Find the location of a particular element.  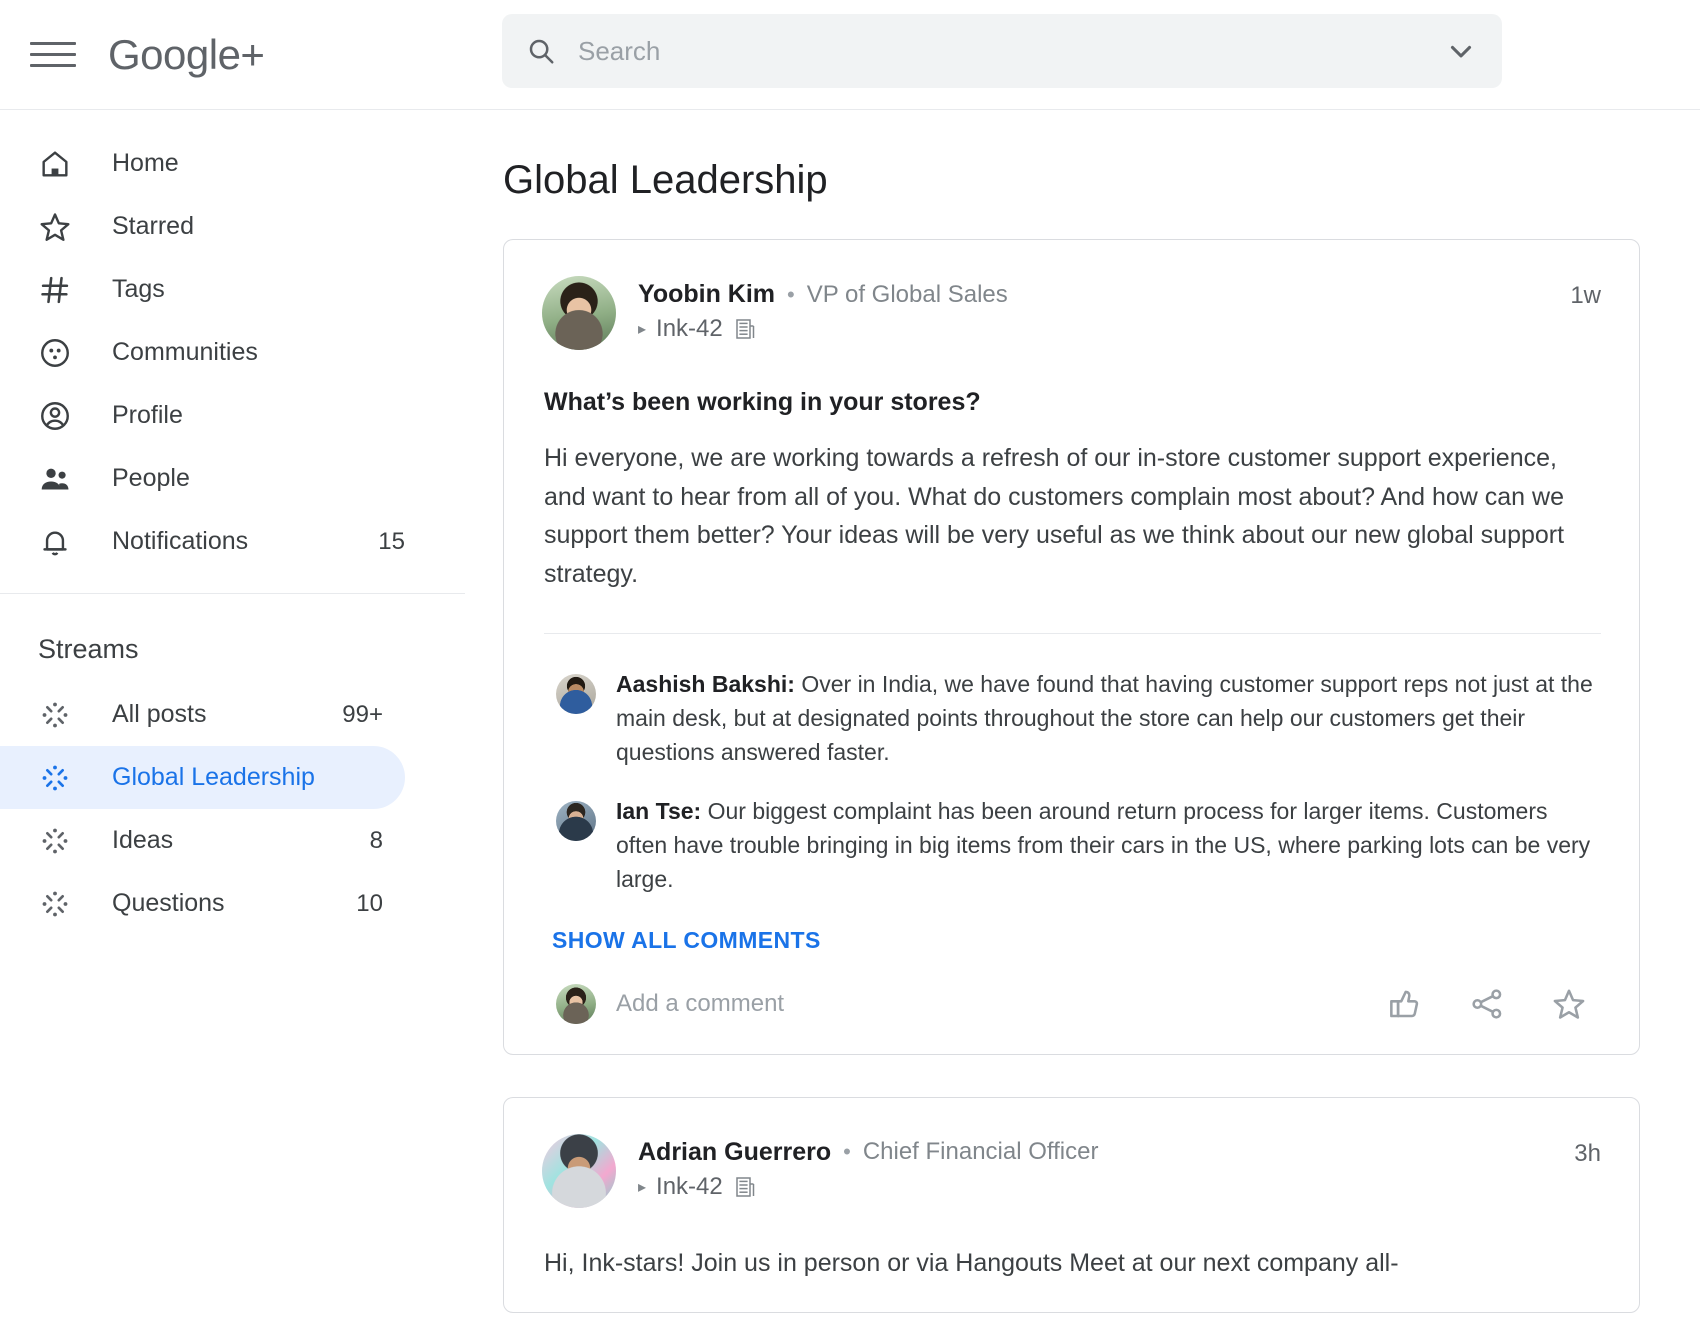

home-icon is located at coordinates (55, 163).